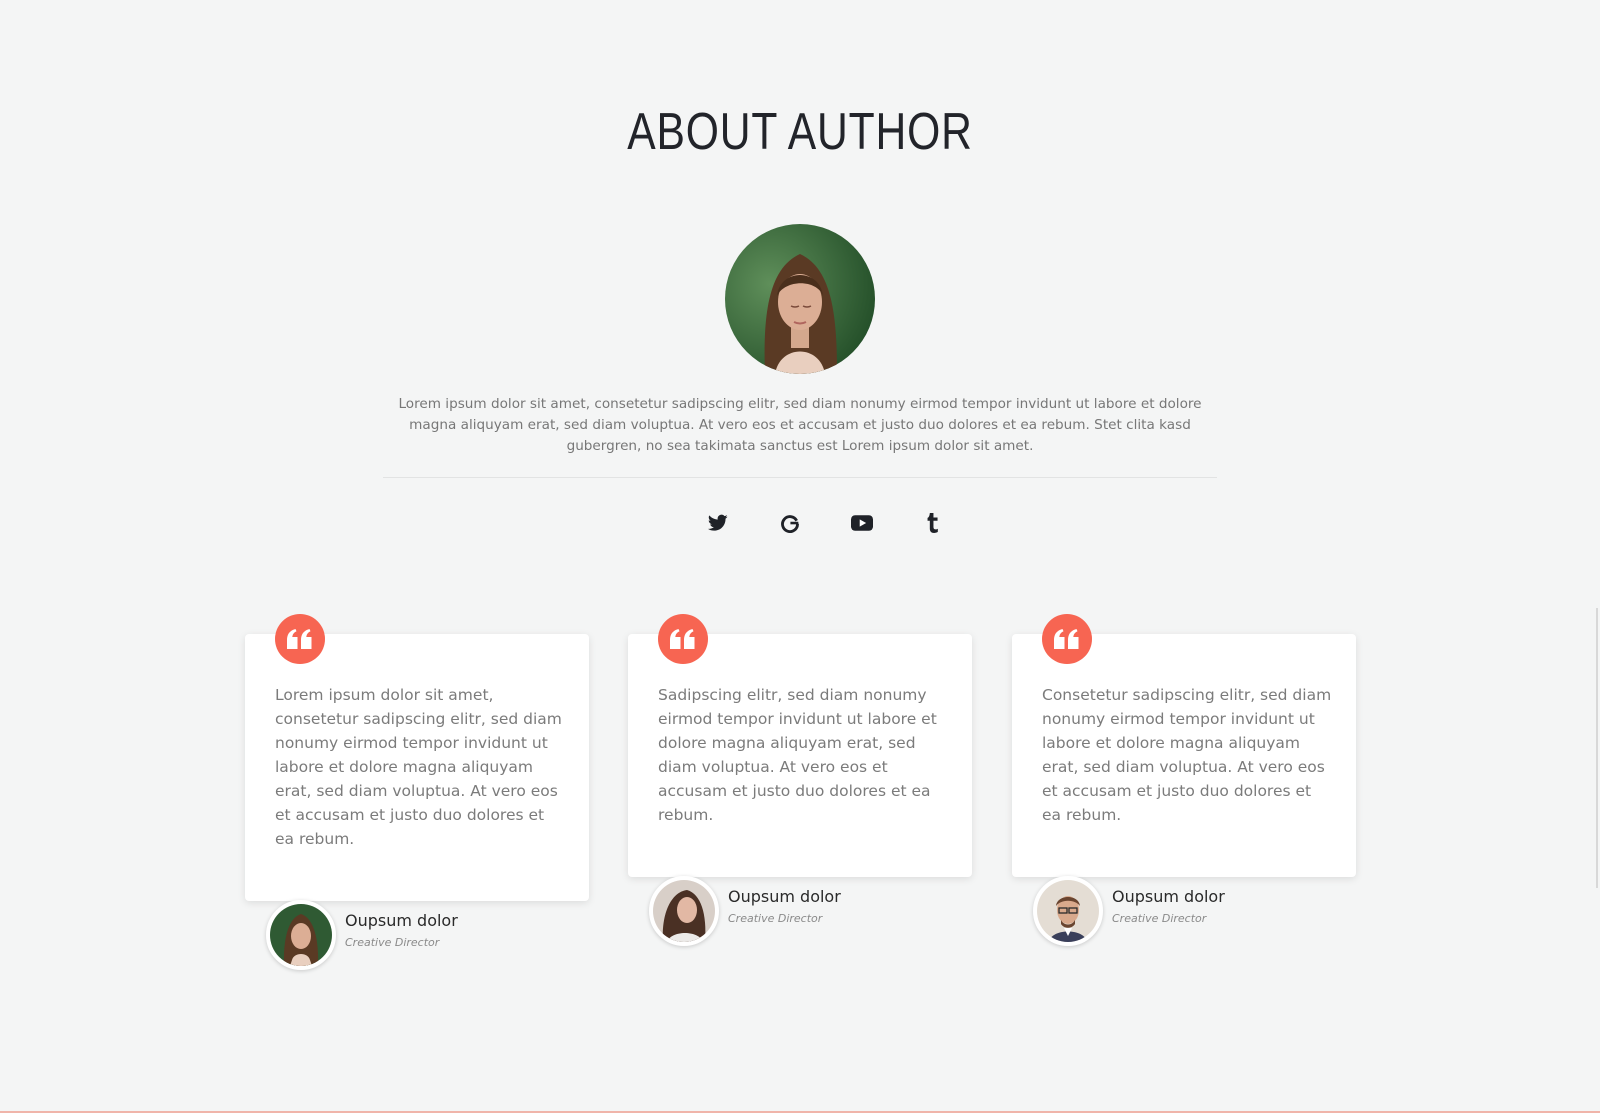  I want to click on youtube-icon, so click(862, 523).